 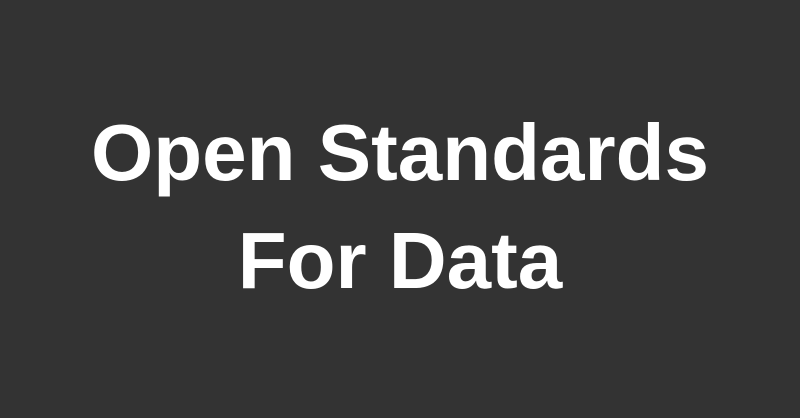 I want to click on banner-title-line-2: For Data, so click(x=400, y=260).